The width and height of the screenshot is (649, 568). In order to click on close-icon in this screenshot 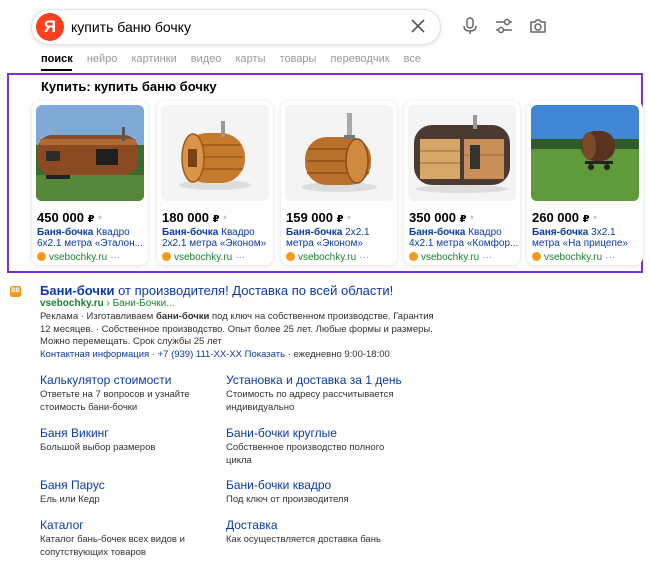, I will do `click(418, 26)`.